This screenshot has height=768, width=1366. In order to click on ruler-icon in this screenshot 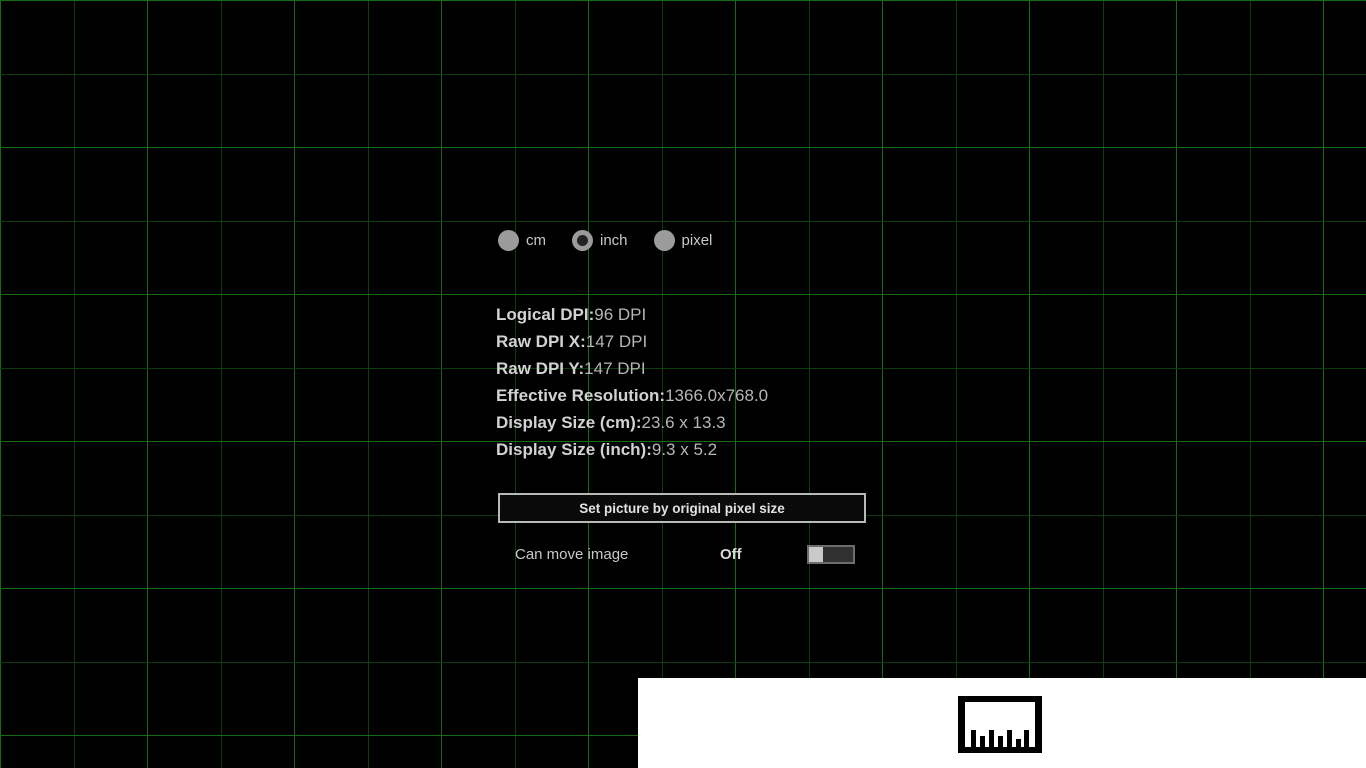, I will do `click(1000, 724)`.